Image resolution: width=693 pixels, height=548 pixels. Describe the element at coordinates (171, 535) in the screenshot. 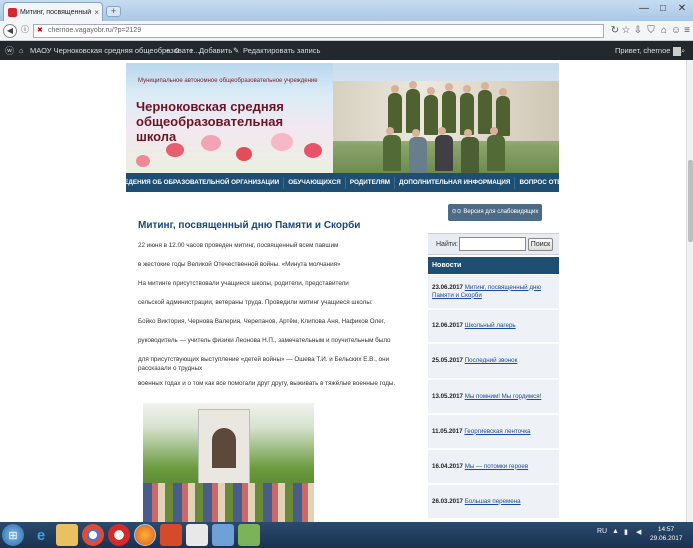

I see `presentation-app-icon` at that location.